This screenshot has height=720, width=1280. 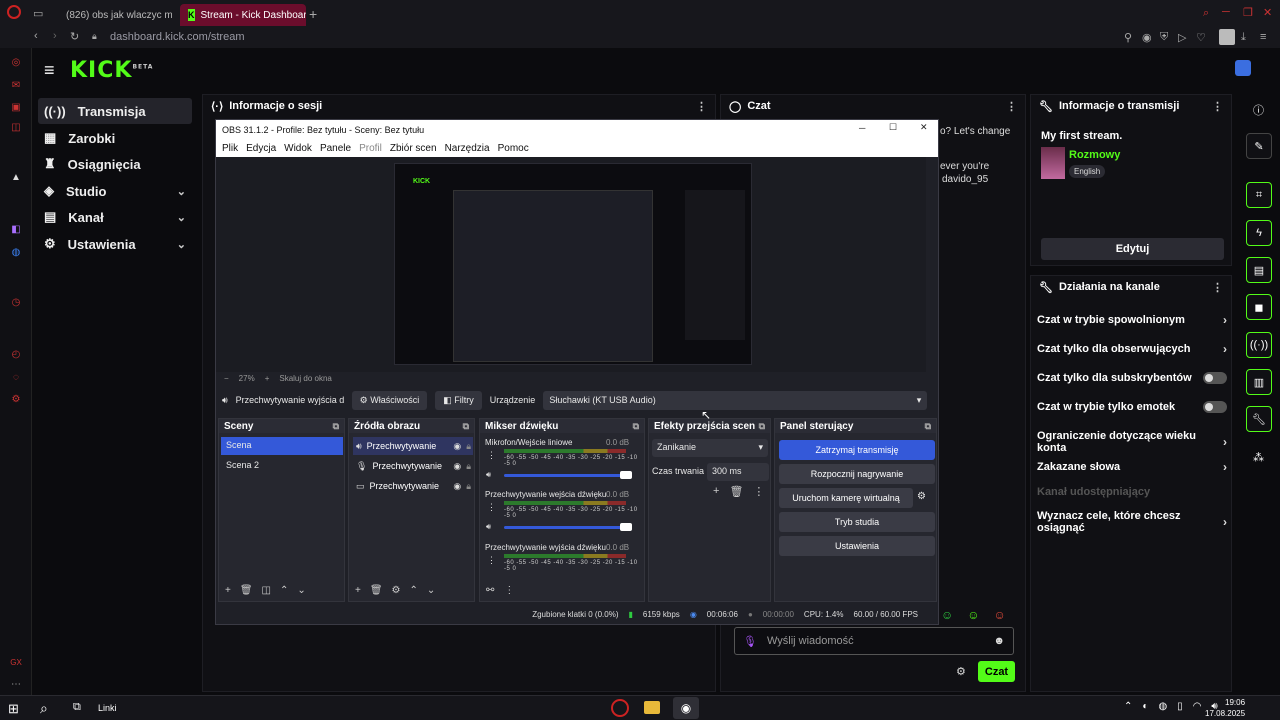 What do you see at coordinates (115, 138) in the screenshot?
I see `nav-zarobki: ▦ Zarobki` at bounding box center [115, 138].